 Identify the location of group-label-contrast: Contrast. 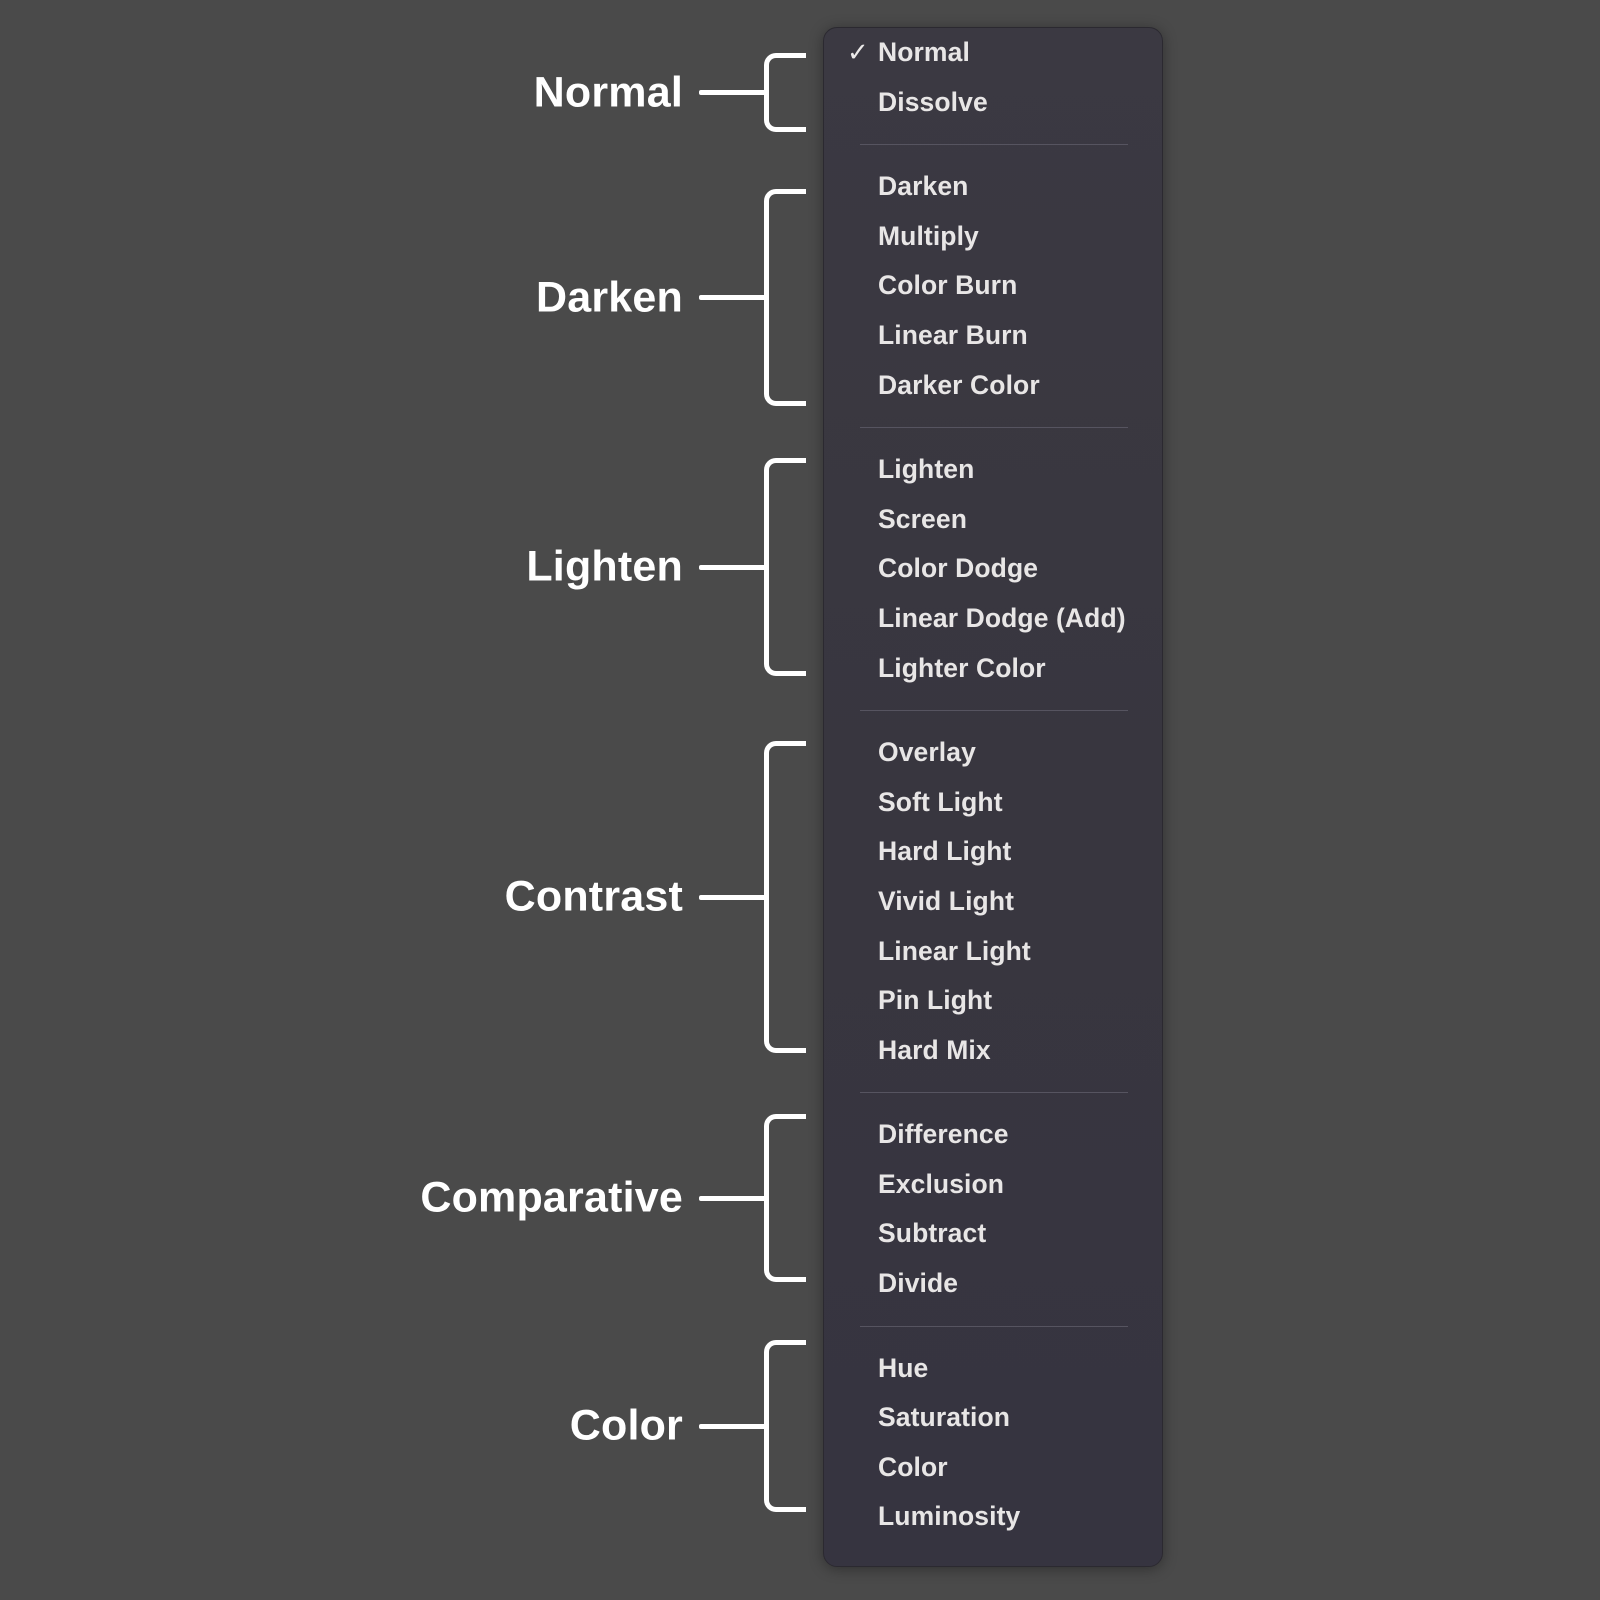
(593, 896).